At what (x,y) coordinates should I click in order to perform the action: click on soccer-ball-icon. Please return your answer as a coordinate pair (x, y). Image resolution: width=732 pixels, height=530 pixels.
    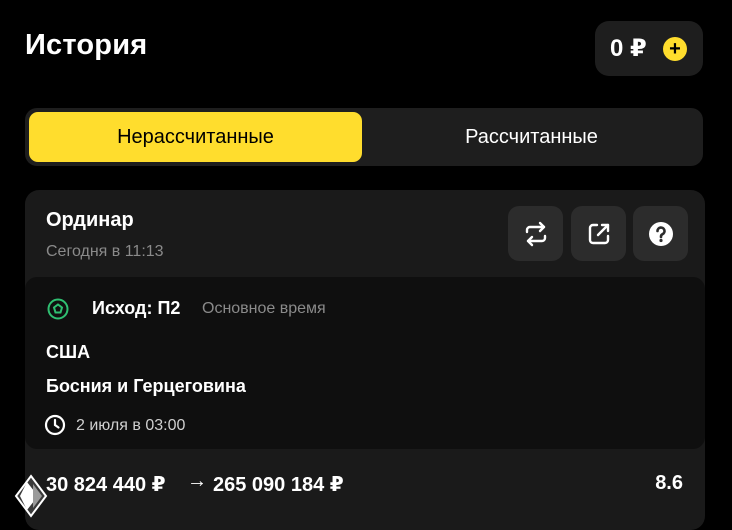
    Looking at the image, I should click on (58, 309).